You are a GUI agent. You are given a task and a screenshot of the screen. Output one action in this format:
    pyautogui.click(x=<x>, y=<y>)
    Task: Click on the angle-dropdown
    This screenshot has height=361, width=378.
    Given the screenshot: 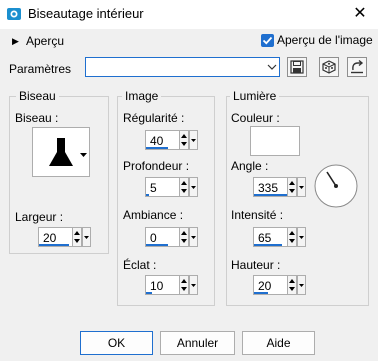 What is the action you would take?
    pyautogui.click(x=301, y=187)
    